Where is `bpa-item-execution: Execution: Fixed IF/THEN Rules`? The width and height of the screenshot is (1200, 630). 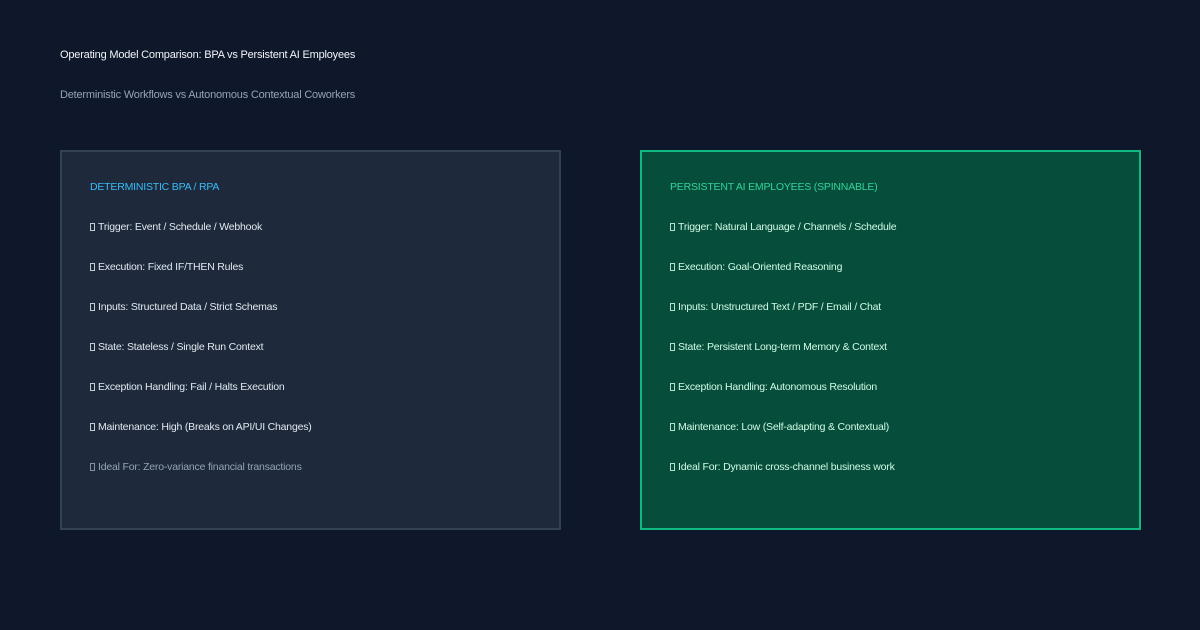 bpa-item-execution: Execution: Fixed IF/THEN Rules is located at coordinates (166, 267).